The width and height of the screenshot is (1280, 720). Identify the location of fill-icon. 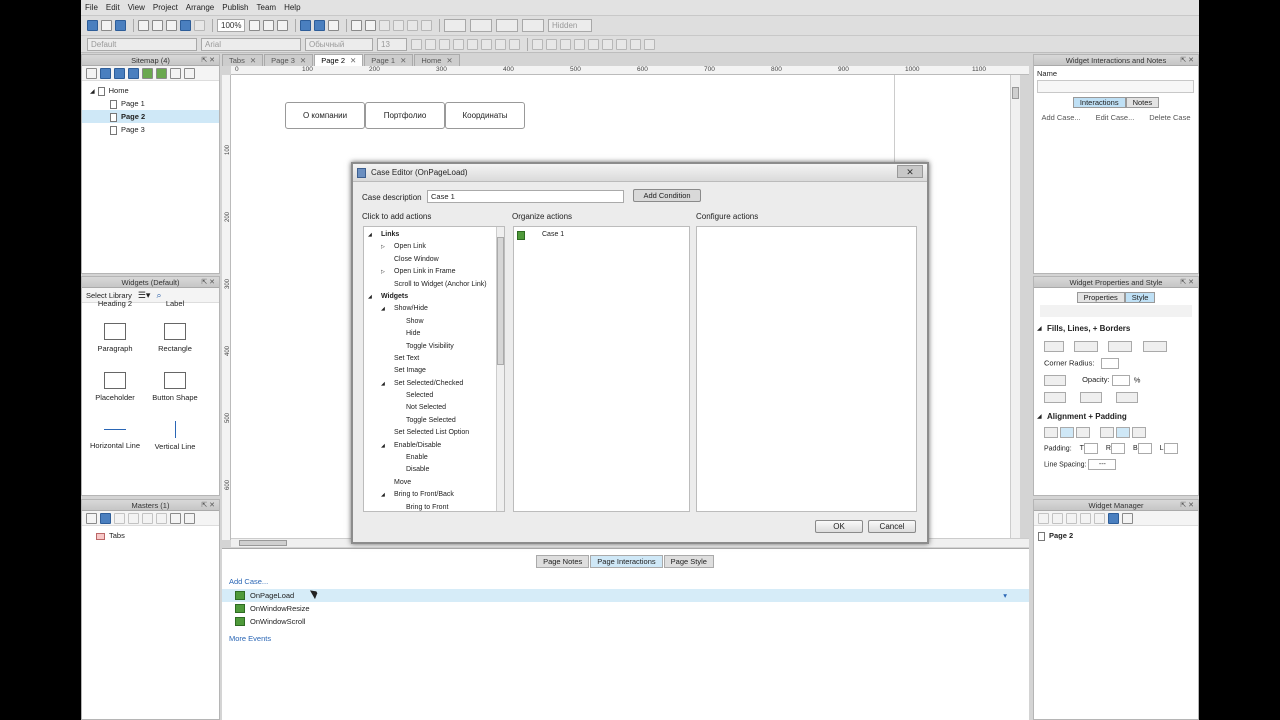
(356, 25).